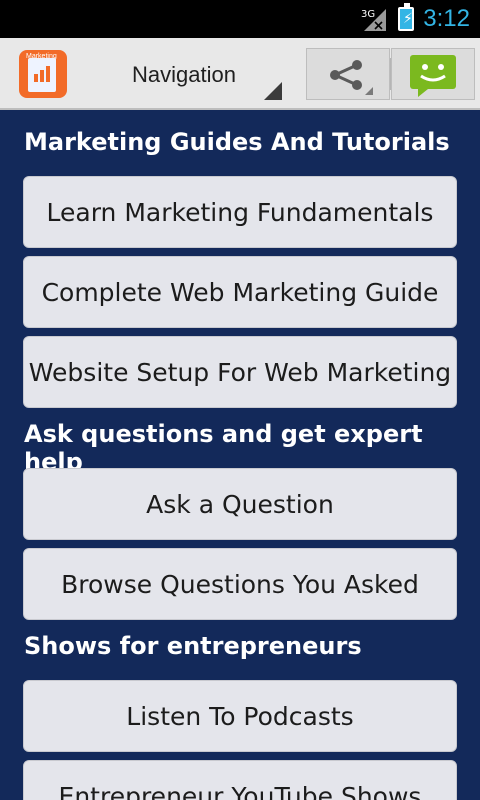  I want to click on app-logo-icon: Marketing, so click(43, 74).